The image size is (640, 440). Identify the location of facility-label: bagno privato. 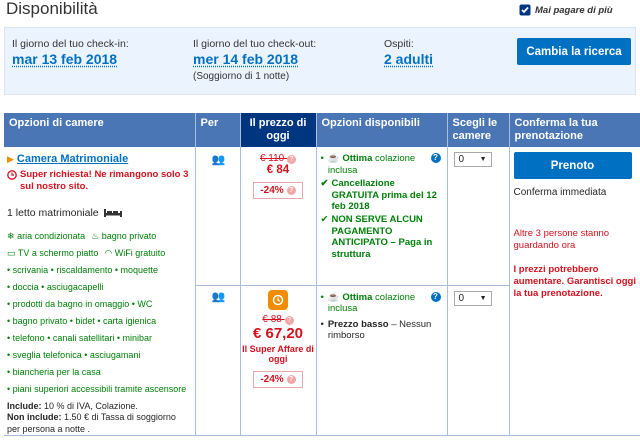
(129, 236).